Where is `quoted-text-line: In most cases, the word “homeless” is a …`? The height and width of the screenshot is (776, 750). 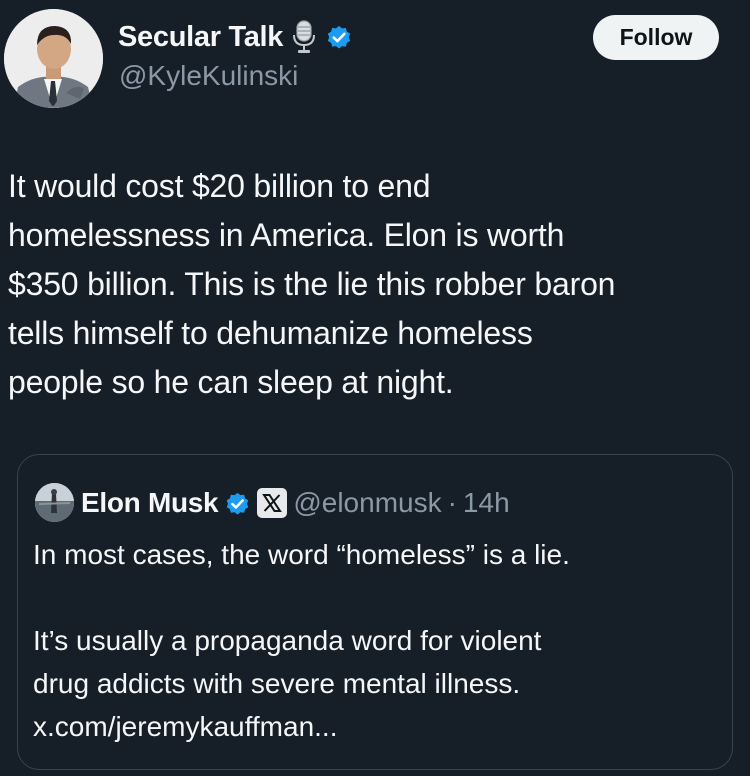 quoted-text-line: In most cases, the word “homeless” is a … is located at coordinates (301, 554).